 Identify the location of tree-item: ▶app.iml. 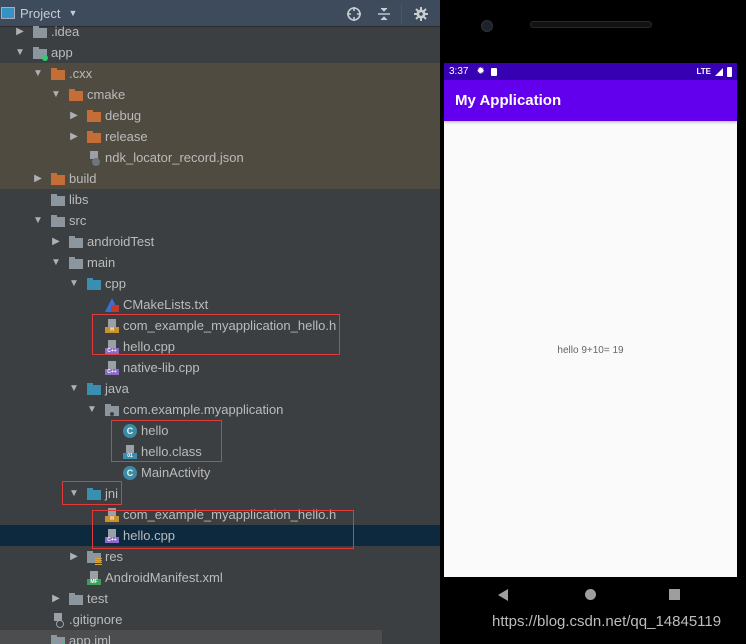
(191, 637).